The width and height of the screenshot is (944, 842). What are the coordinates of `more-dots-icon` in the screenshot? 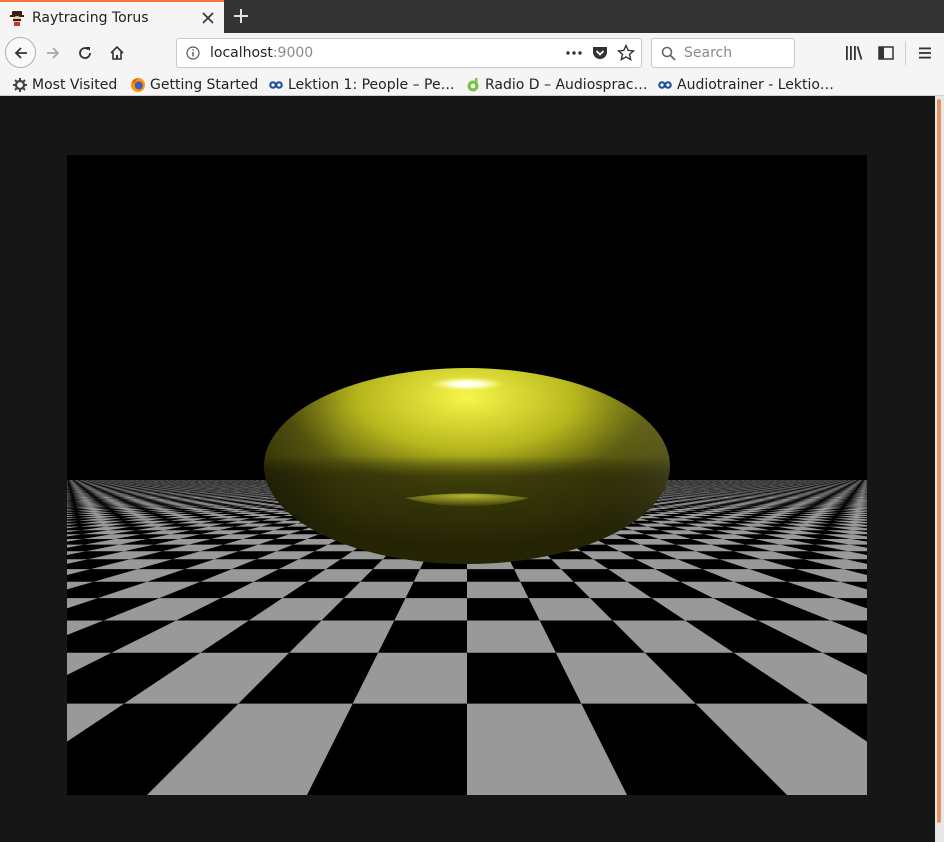 It's located at (574, 53).